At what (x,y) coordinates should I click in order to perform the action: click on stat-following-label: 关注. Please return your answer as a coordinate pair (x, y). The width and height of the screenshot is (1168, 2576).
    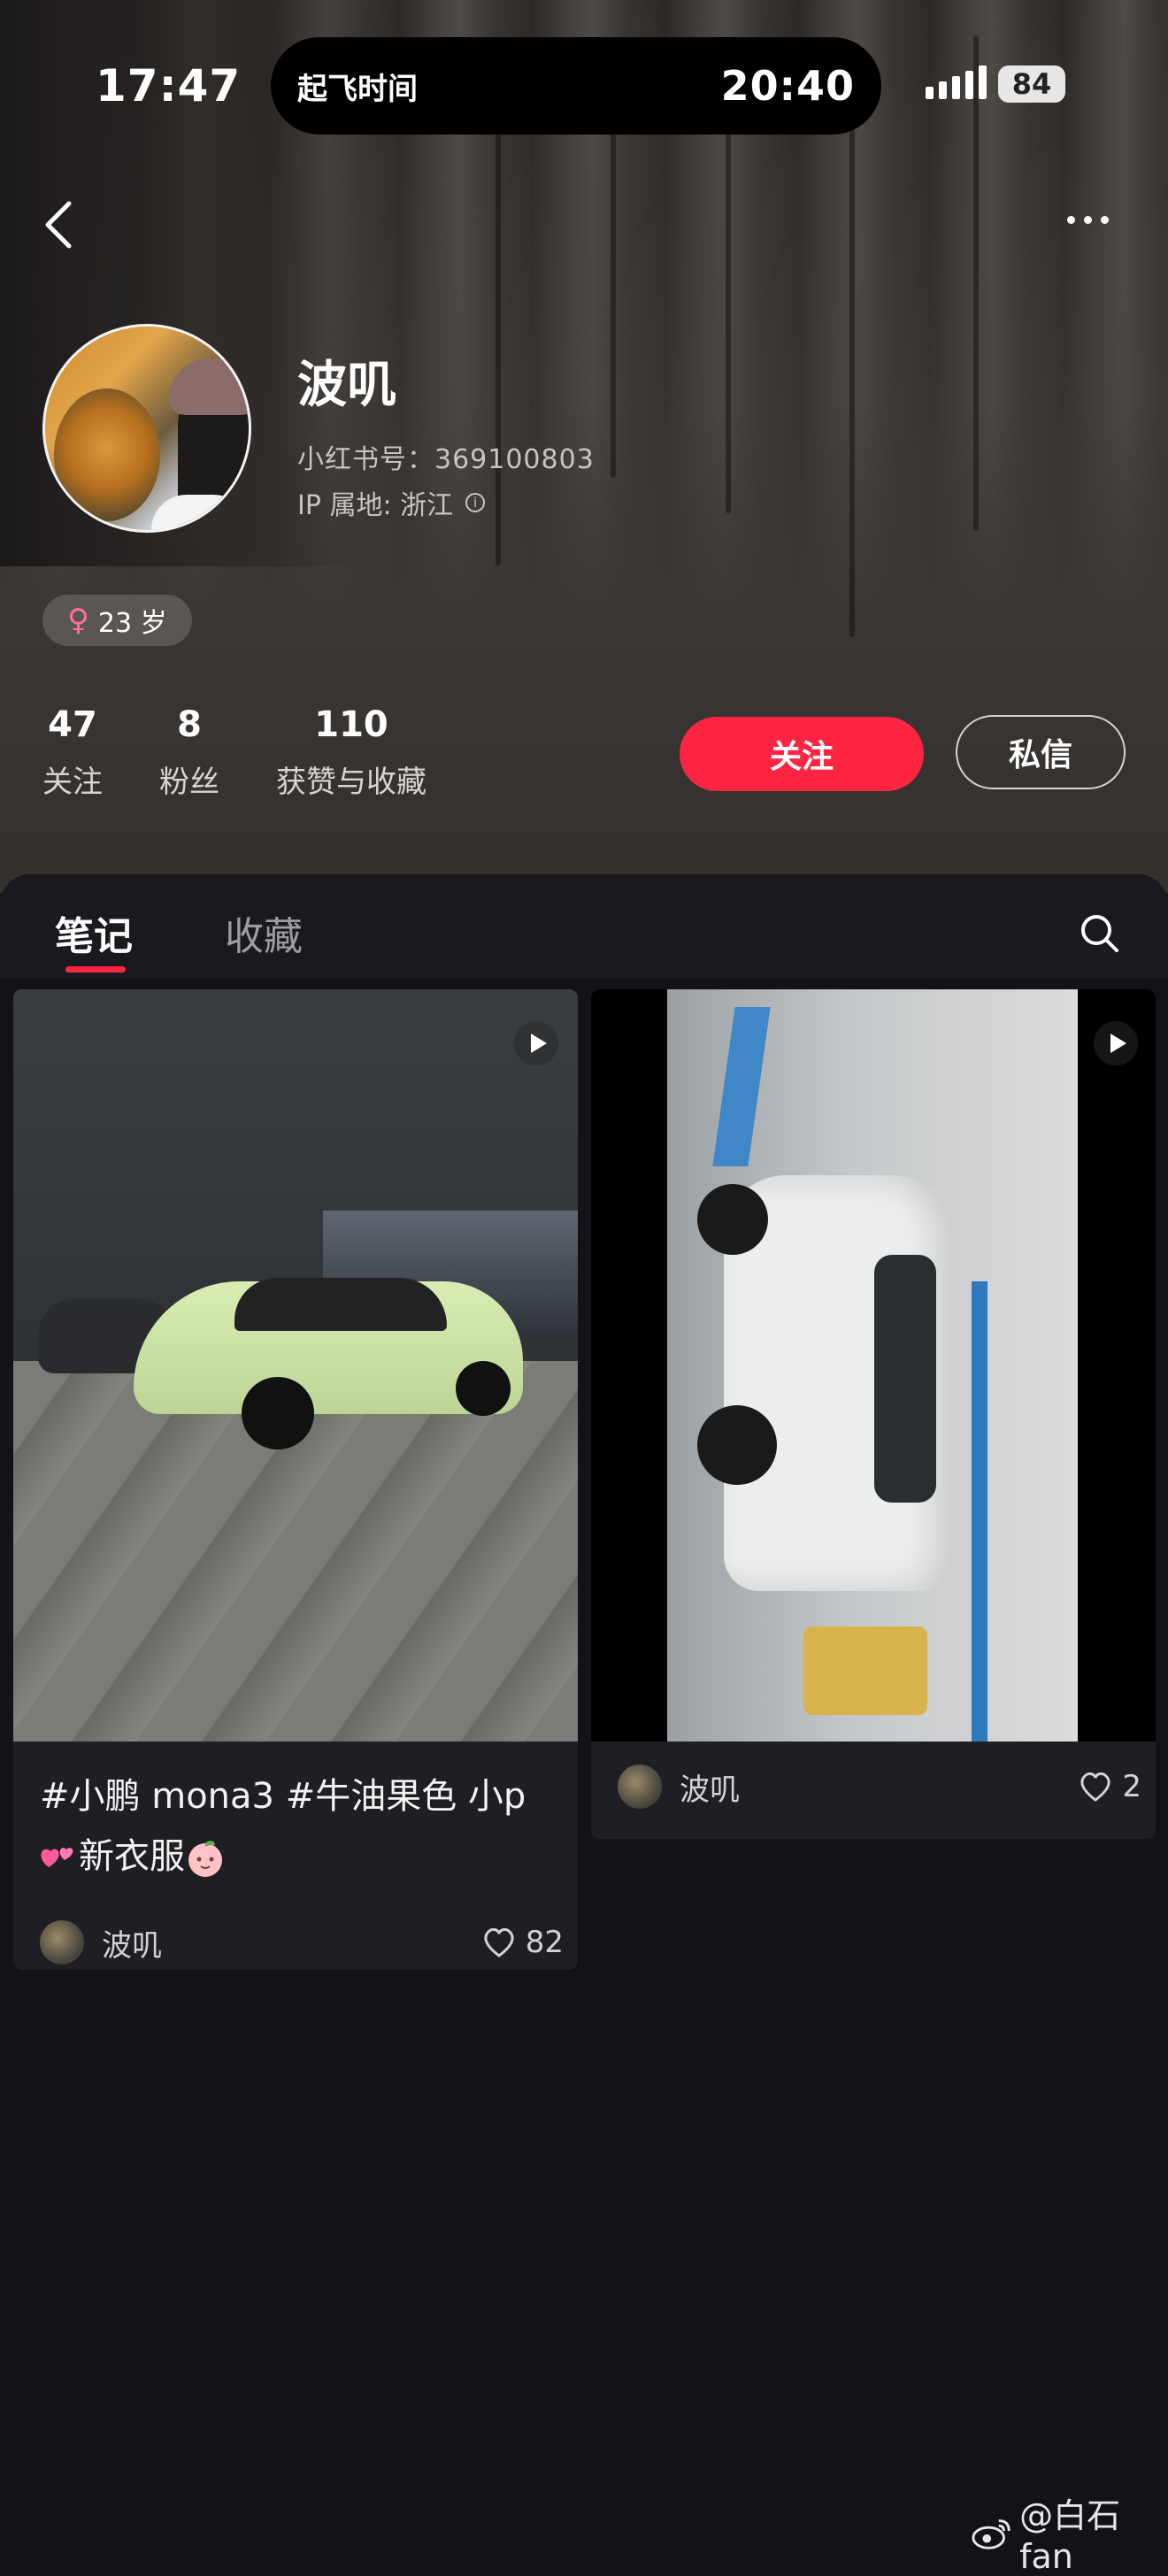
    Looking at the image, I should click on (73, 782).